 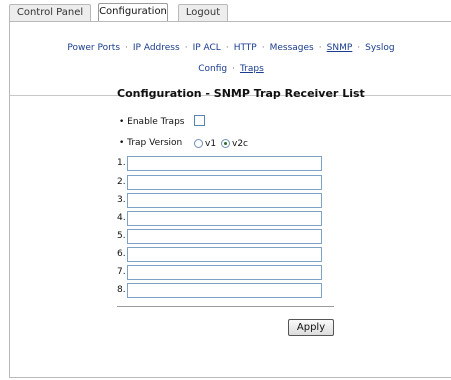 What do you see at coordinates (311, 327) in the screenshot?
I see `apply-button: Apply` at bounding box center [311, 327].